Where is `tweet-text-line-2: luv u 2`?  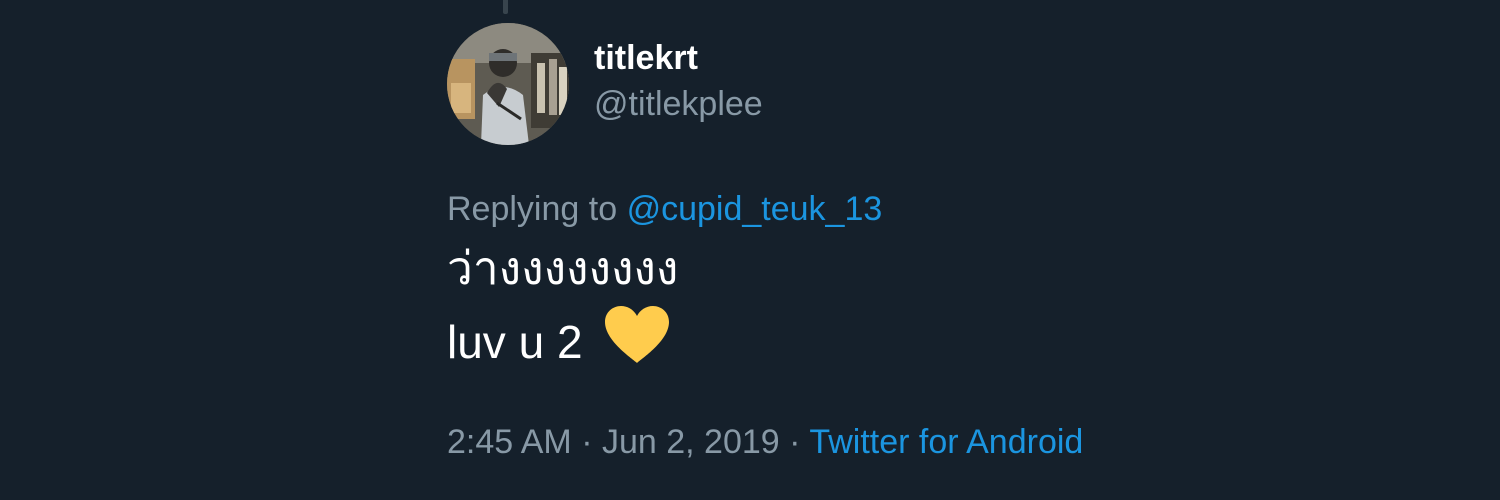
tweet-text-line-2: luv u 2 is located at coordinates (515, 341).